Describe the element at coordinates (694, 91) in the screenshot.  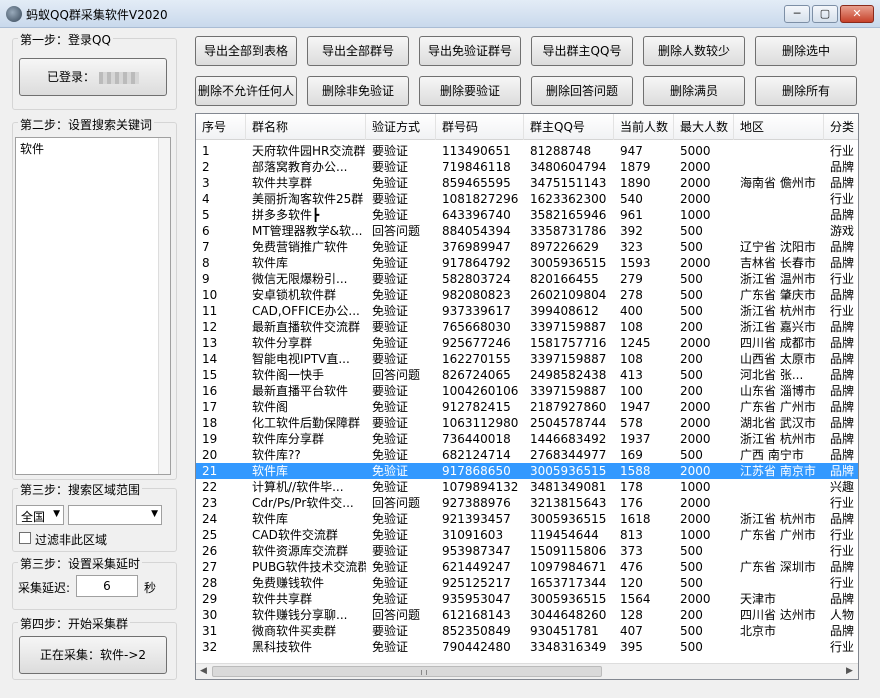
I see `toolbar-button-row2-5: 删除满员` at that location.